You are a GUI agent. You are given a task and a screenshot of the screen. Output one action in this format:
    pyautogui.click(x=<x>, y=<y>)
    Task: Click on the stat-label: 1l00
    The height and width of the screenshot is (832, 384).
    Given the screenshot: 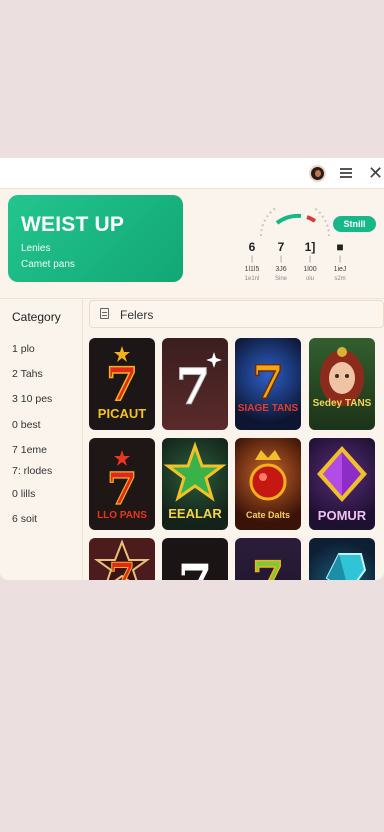 What is the action you would take?
    pyautogui.click(x=310, y=269)
    